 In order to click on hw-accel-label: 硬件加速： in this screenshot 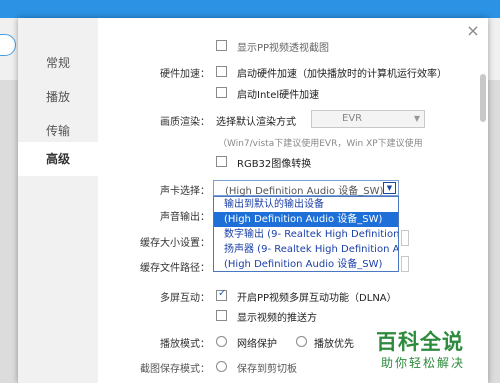, I will do `click(185, 74)`.